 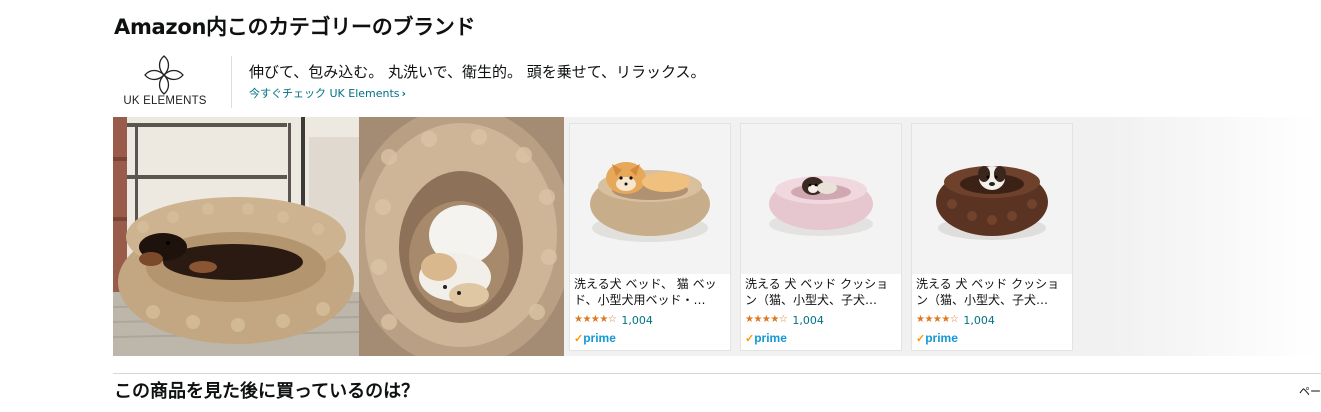 I want to click on chevron-right-icon: ›, so click(x=404, y=93).